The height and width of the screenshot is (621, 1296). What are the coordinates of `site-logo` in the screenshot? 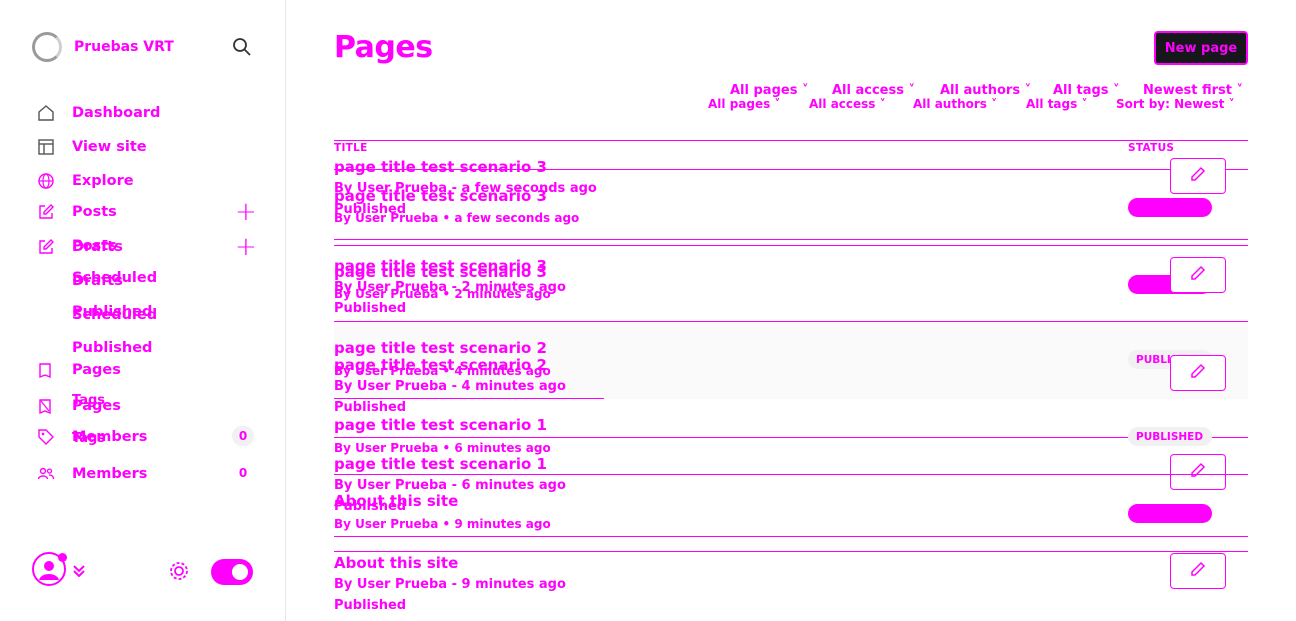 It's located at (47, 47).